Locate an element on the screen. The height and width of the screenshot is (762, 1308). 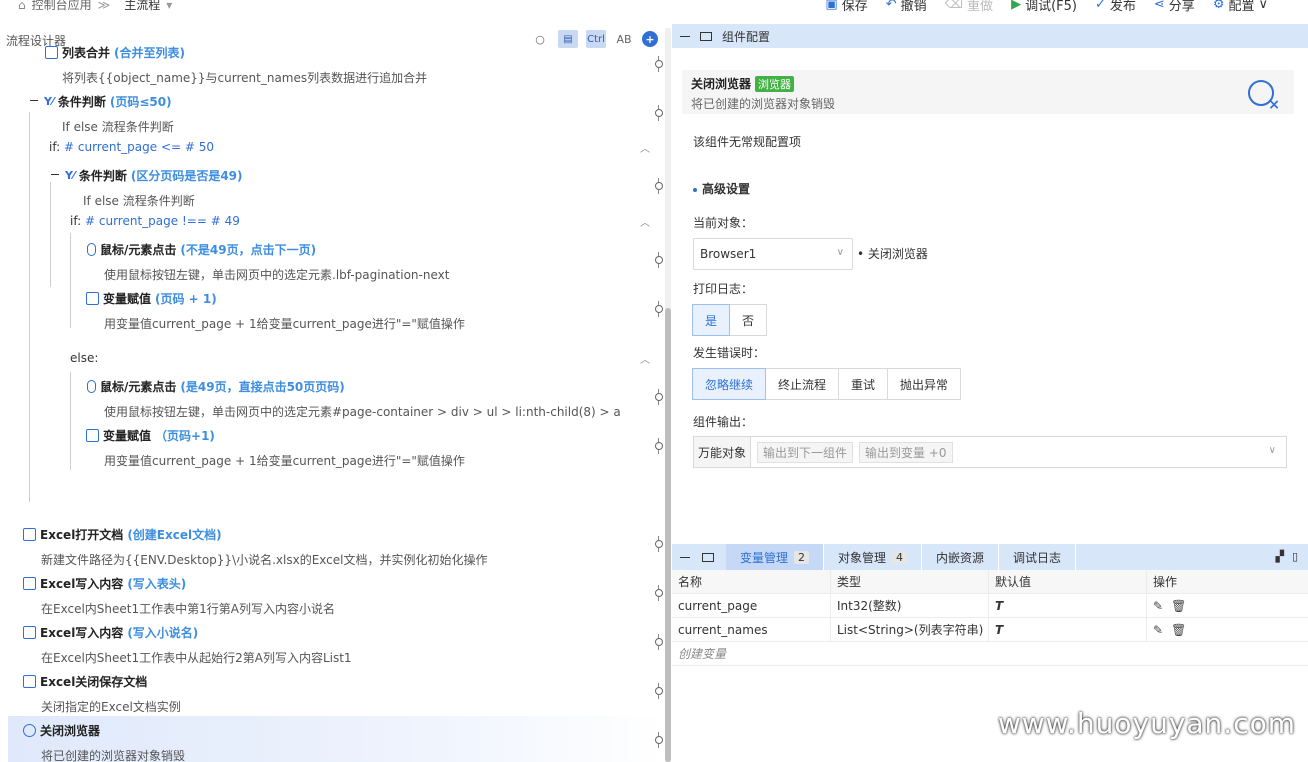
save-icon: ▣ is located at coordinates (831, 6).